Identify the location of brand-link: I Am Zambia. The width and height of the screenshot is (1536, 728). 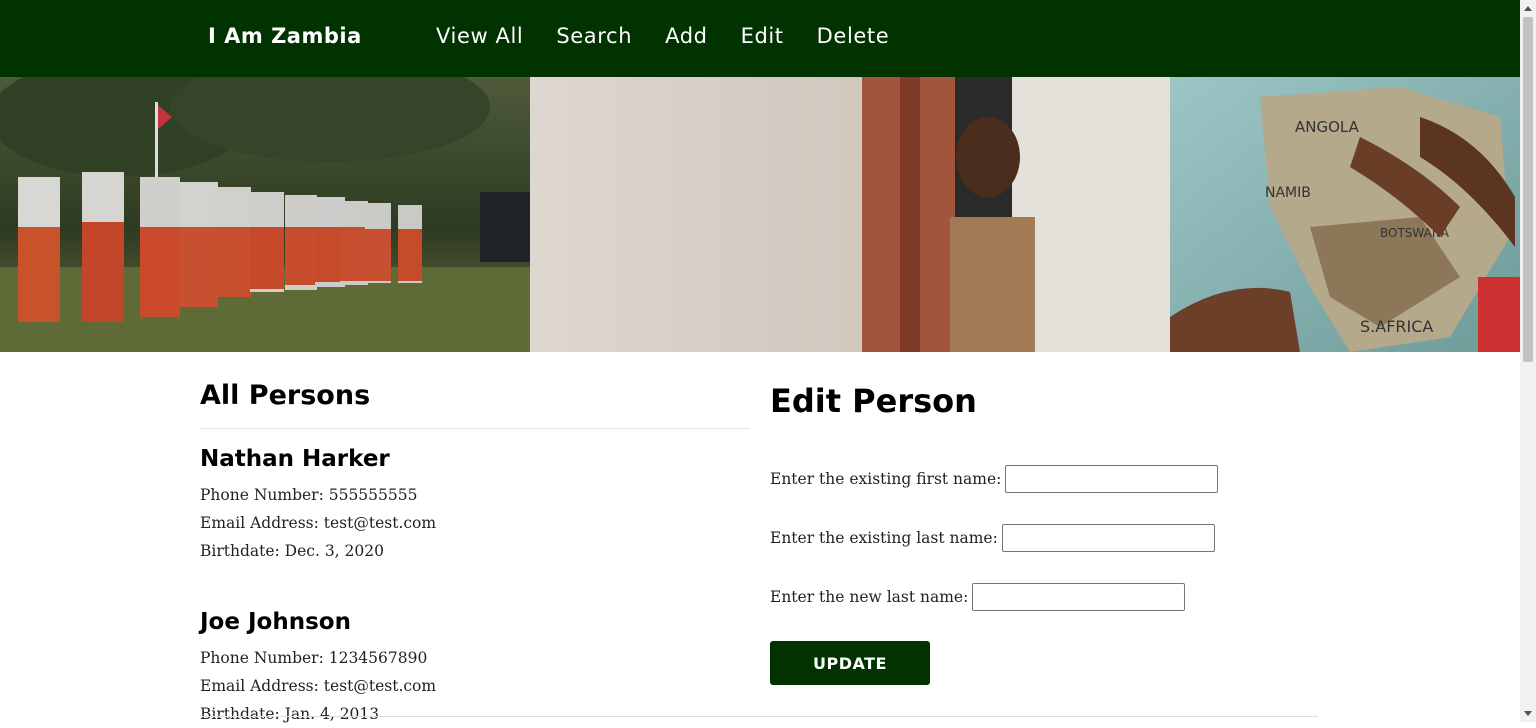
(285, 36).